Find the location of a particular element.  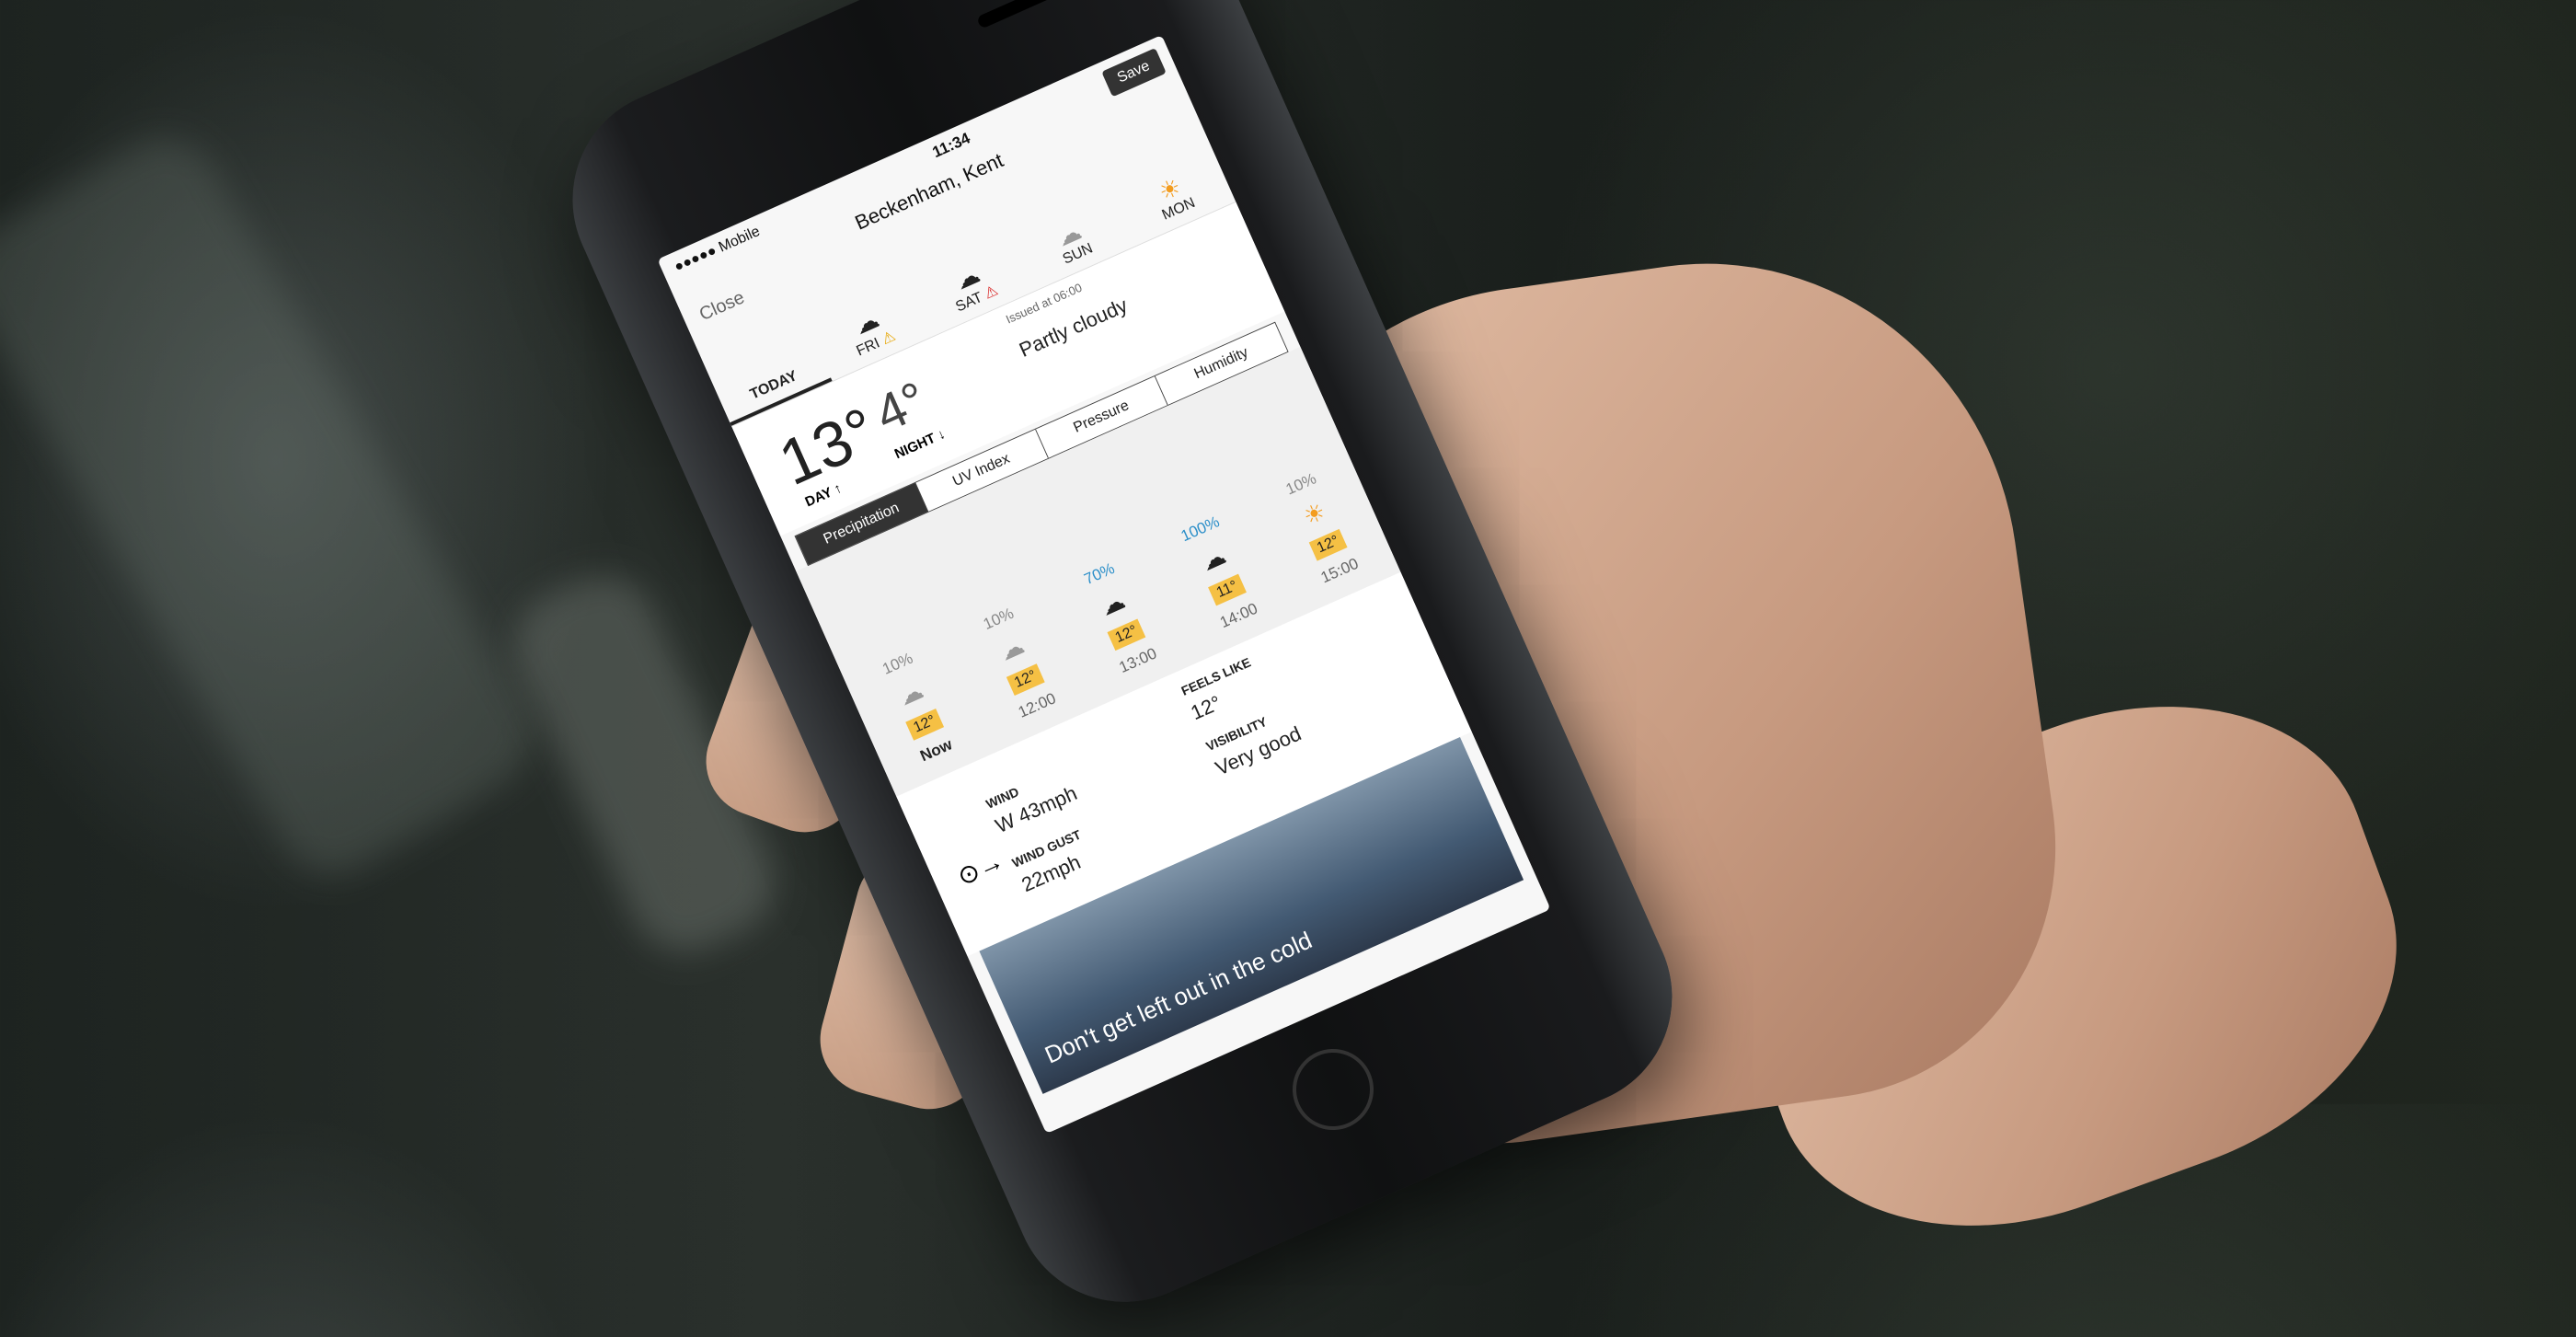

hour-label: 14:00 is located at coordinates (1238, 615).